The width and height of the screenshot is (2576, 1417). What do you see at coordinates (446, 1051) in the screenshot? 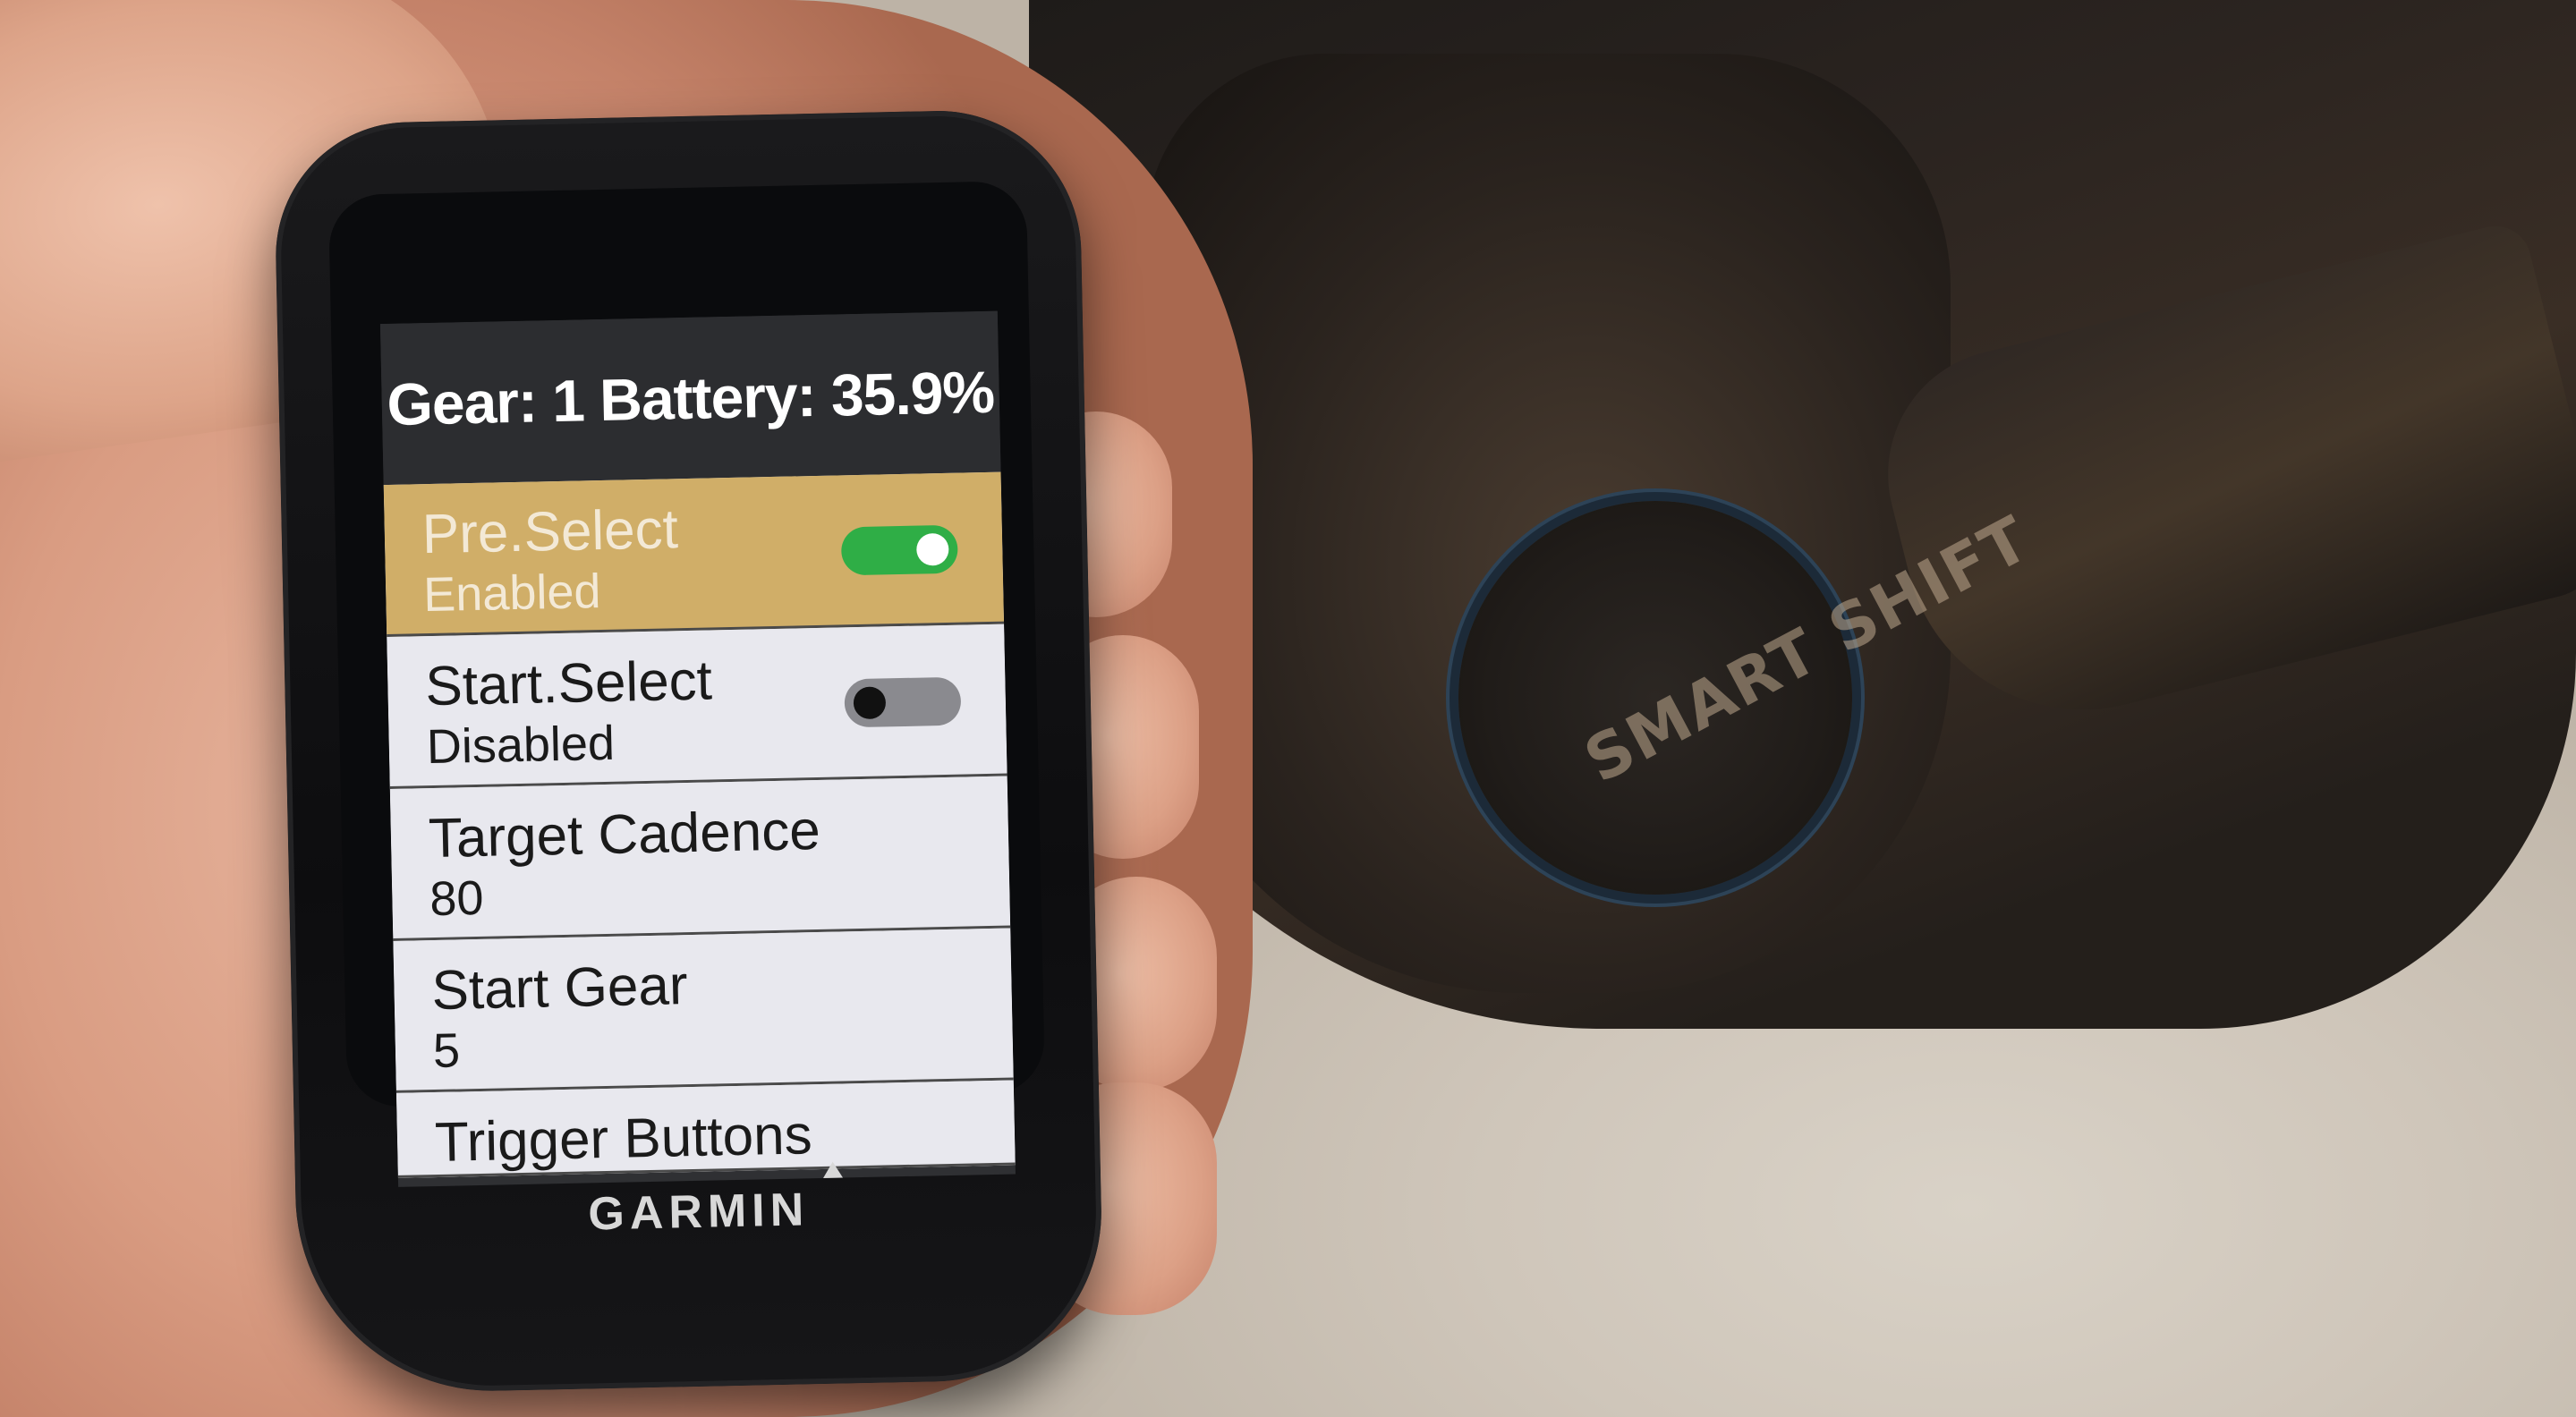
I see `start-gear-value: 5` at bounding box center [446, 1051].